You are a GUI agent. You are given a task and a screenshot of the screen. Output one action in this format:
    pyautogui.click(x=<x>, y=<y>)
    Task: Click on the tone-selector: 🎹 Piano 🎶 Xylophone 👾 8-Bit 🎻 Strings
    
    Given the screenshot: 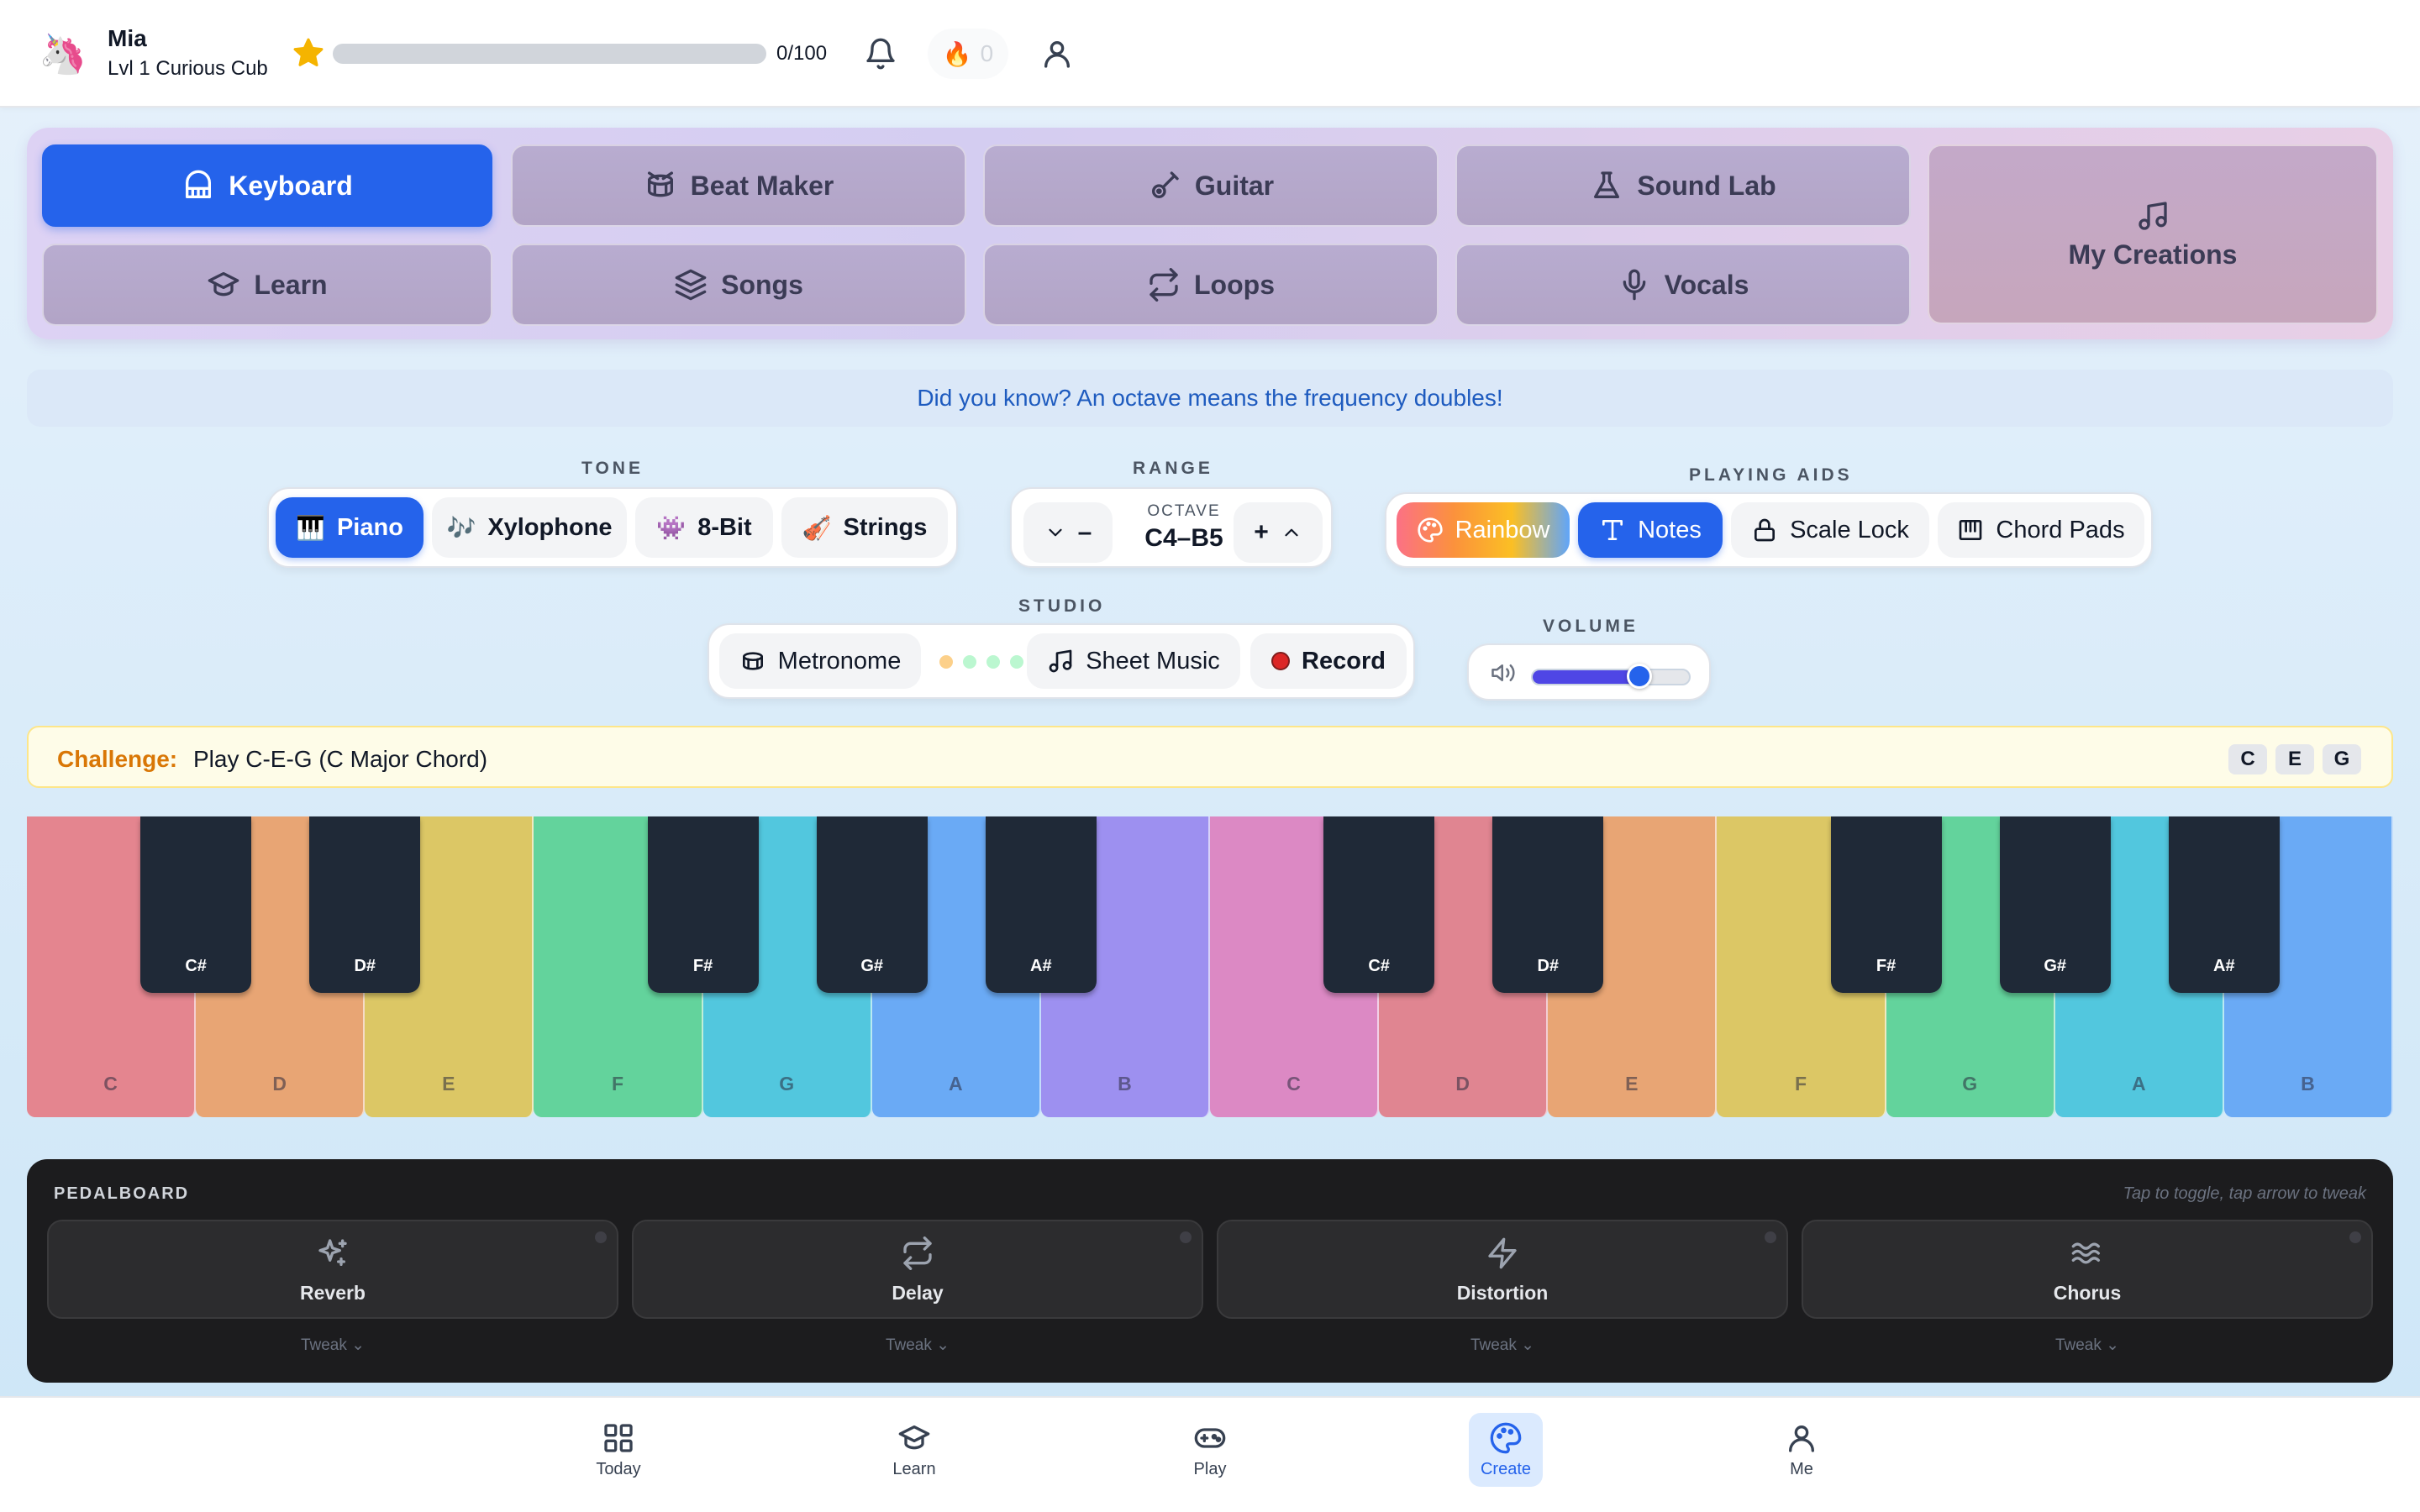 What is the action you would take?
    pyautogui.click(x=613, y=527)
    